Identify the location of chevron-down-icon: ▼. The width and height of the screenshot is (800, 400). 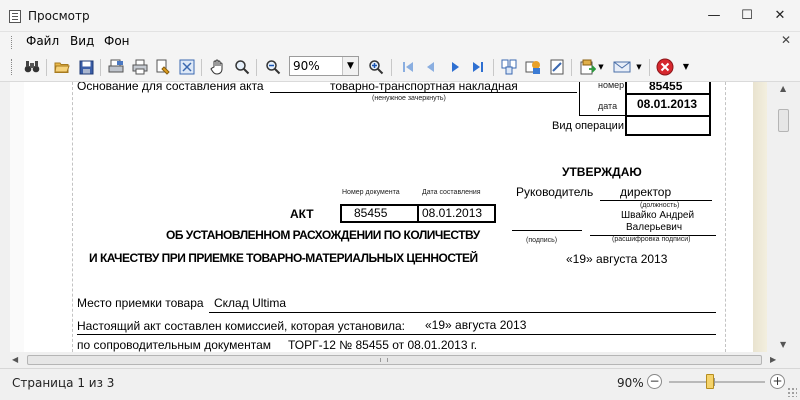
(350, 66).